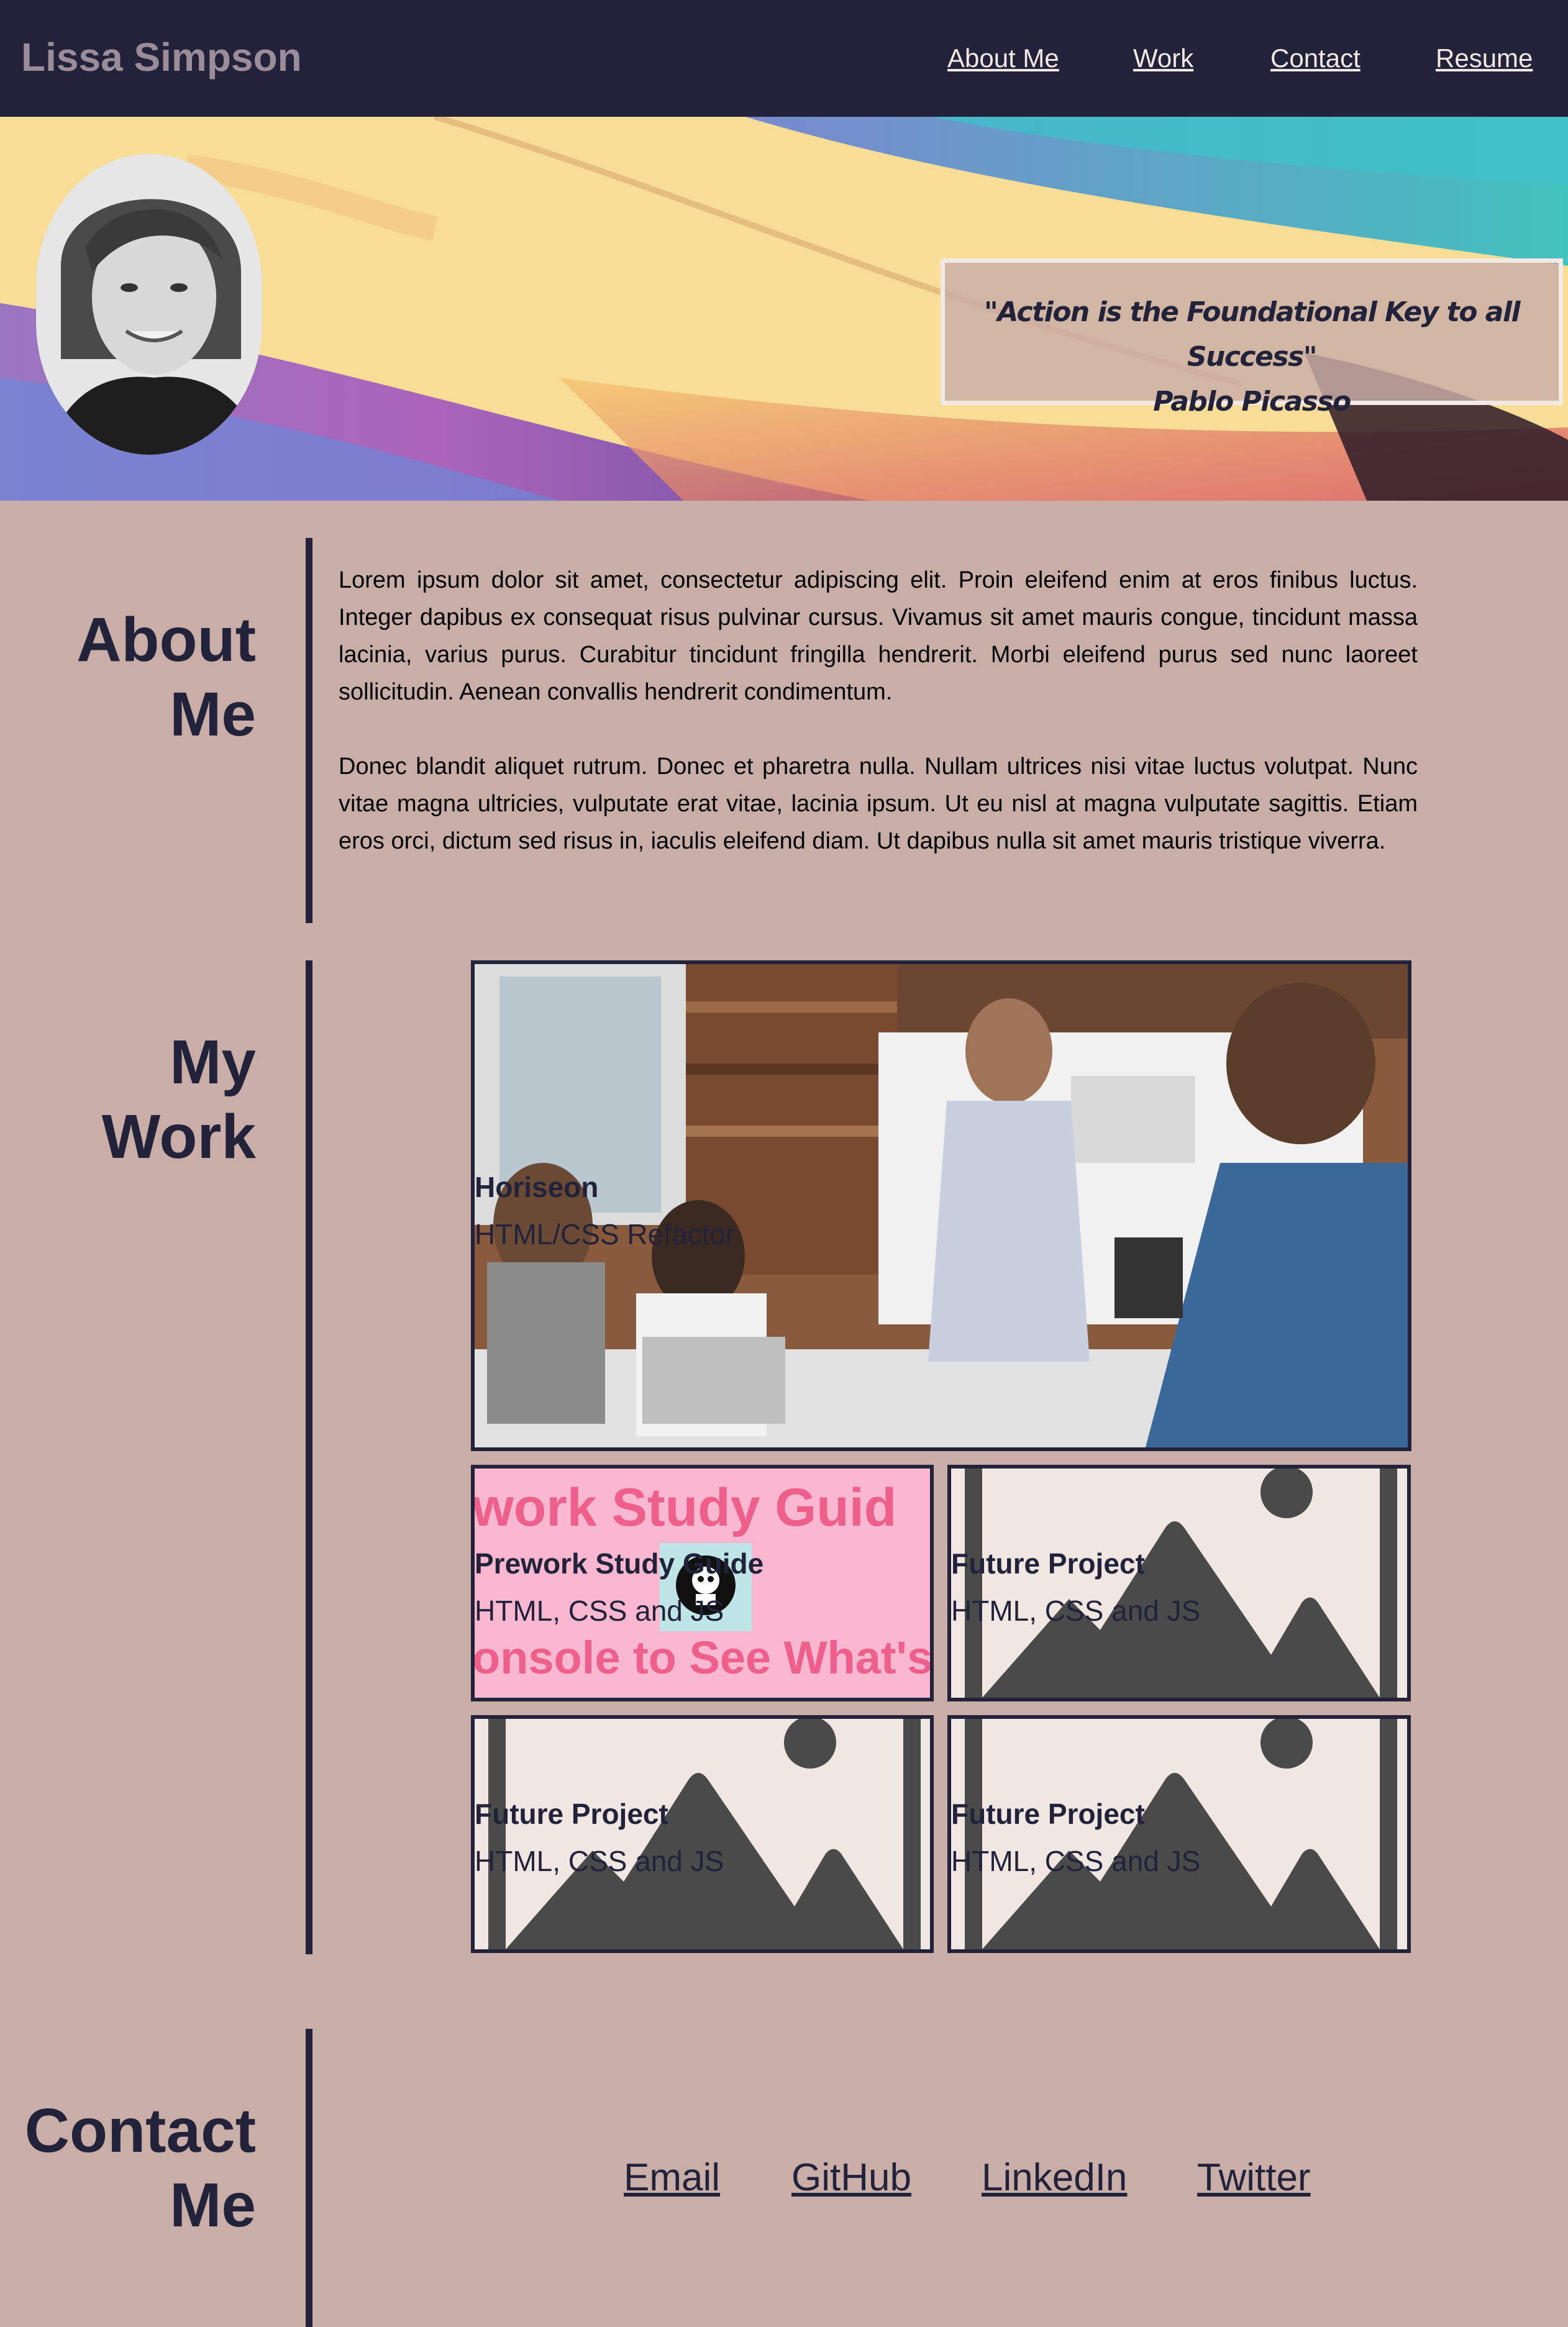 The image size is (1568, 2327). I want to click on banner-text-bottom: onsole to See What's I, so click(703, 1657).